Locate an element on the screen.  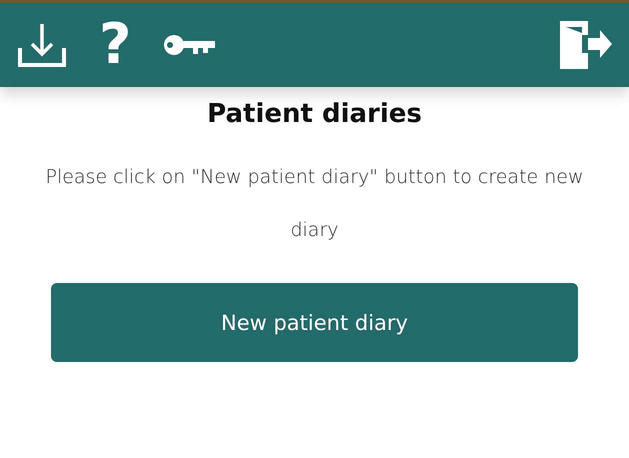
exit-icon is located at coordinates (586, 45).